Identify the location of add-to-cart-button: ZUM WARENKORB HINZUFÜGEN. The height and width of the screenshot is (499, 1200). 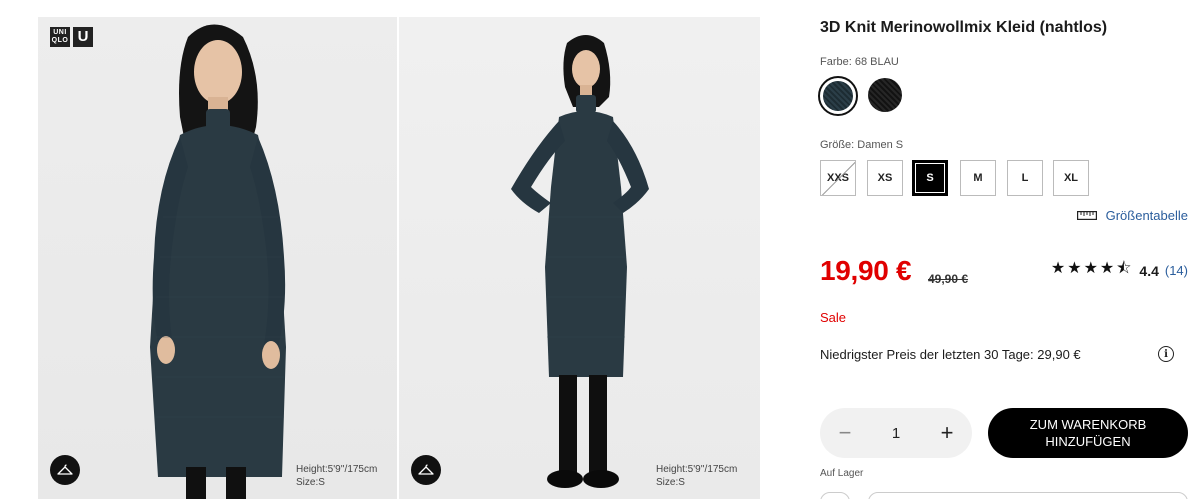
(1088, 433).